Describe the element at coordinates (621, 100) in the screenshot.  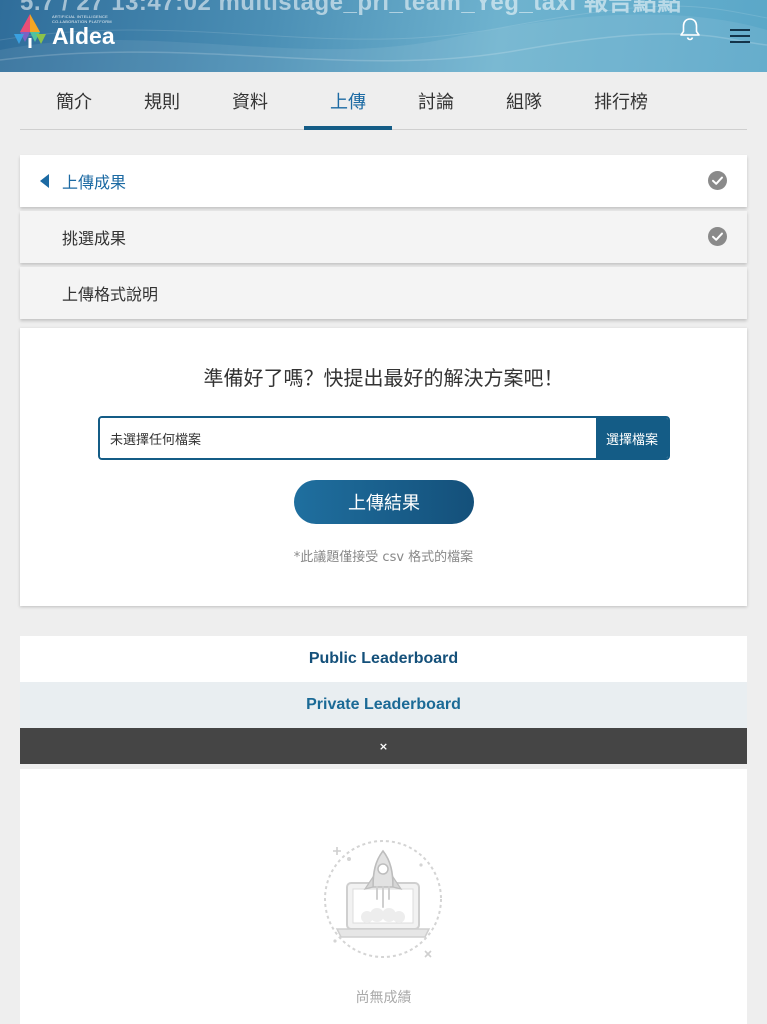
I see `tab-leaderboard: 排行榜` at that location.